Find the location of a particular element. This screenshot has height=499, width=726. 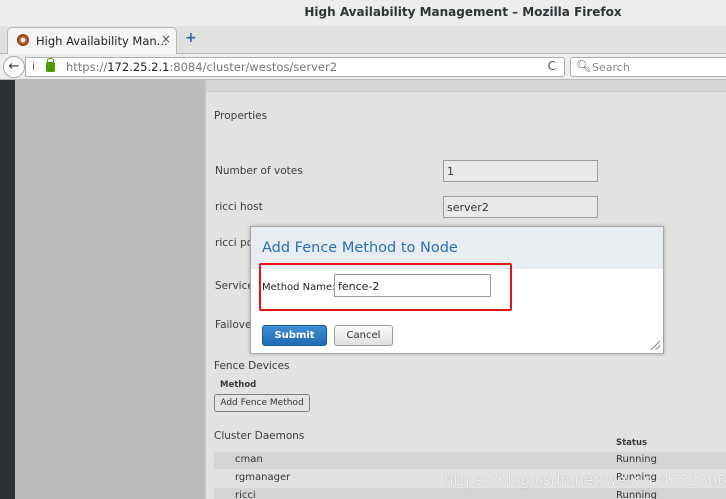

method-column-header: Method is located at coordinates (238, 385).